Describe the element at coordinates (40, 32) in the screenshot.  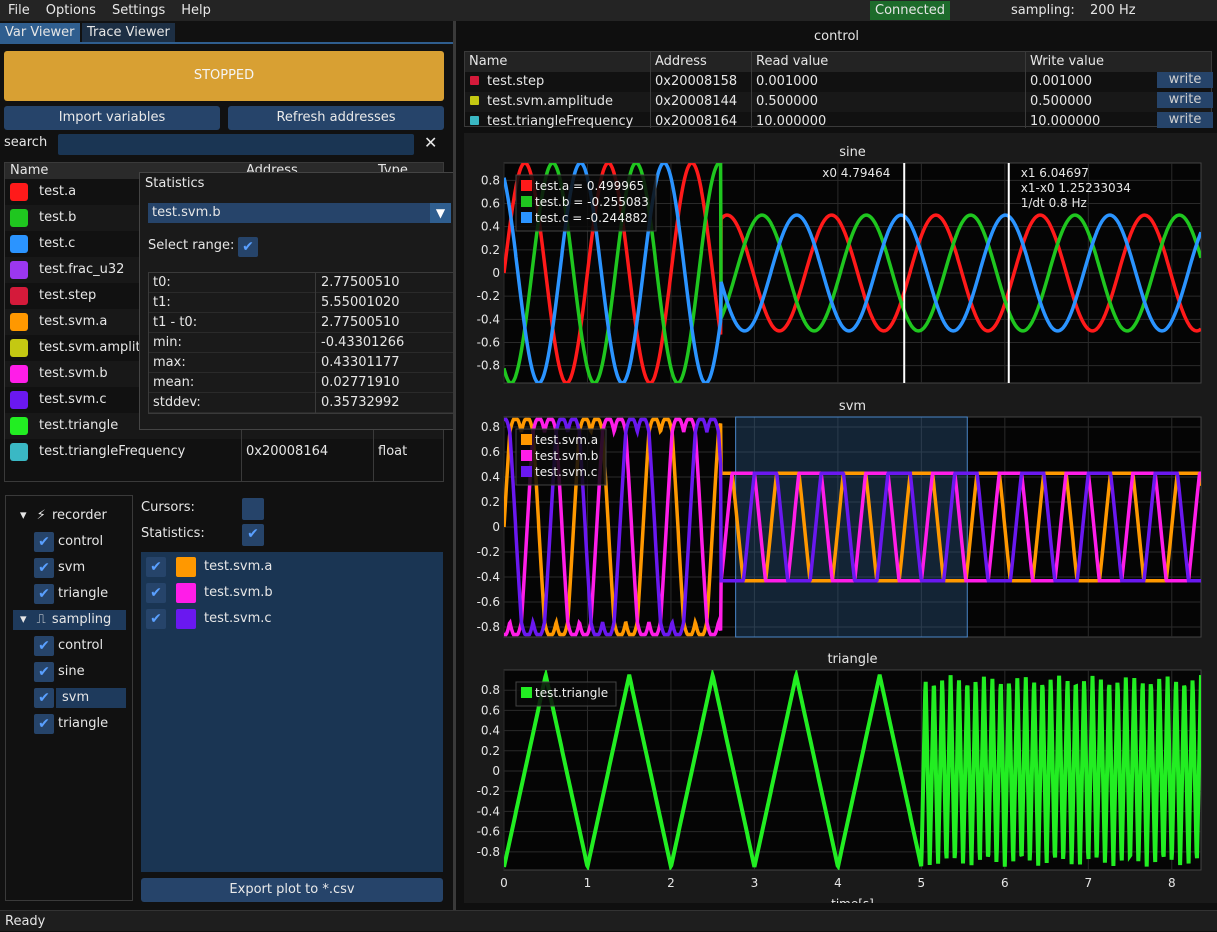
I see `tab-var-viewer: Var Viewer` at that location.